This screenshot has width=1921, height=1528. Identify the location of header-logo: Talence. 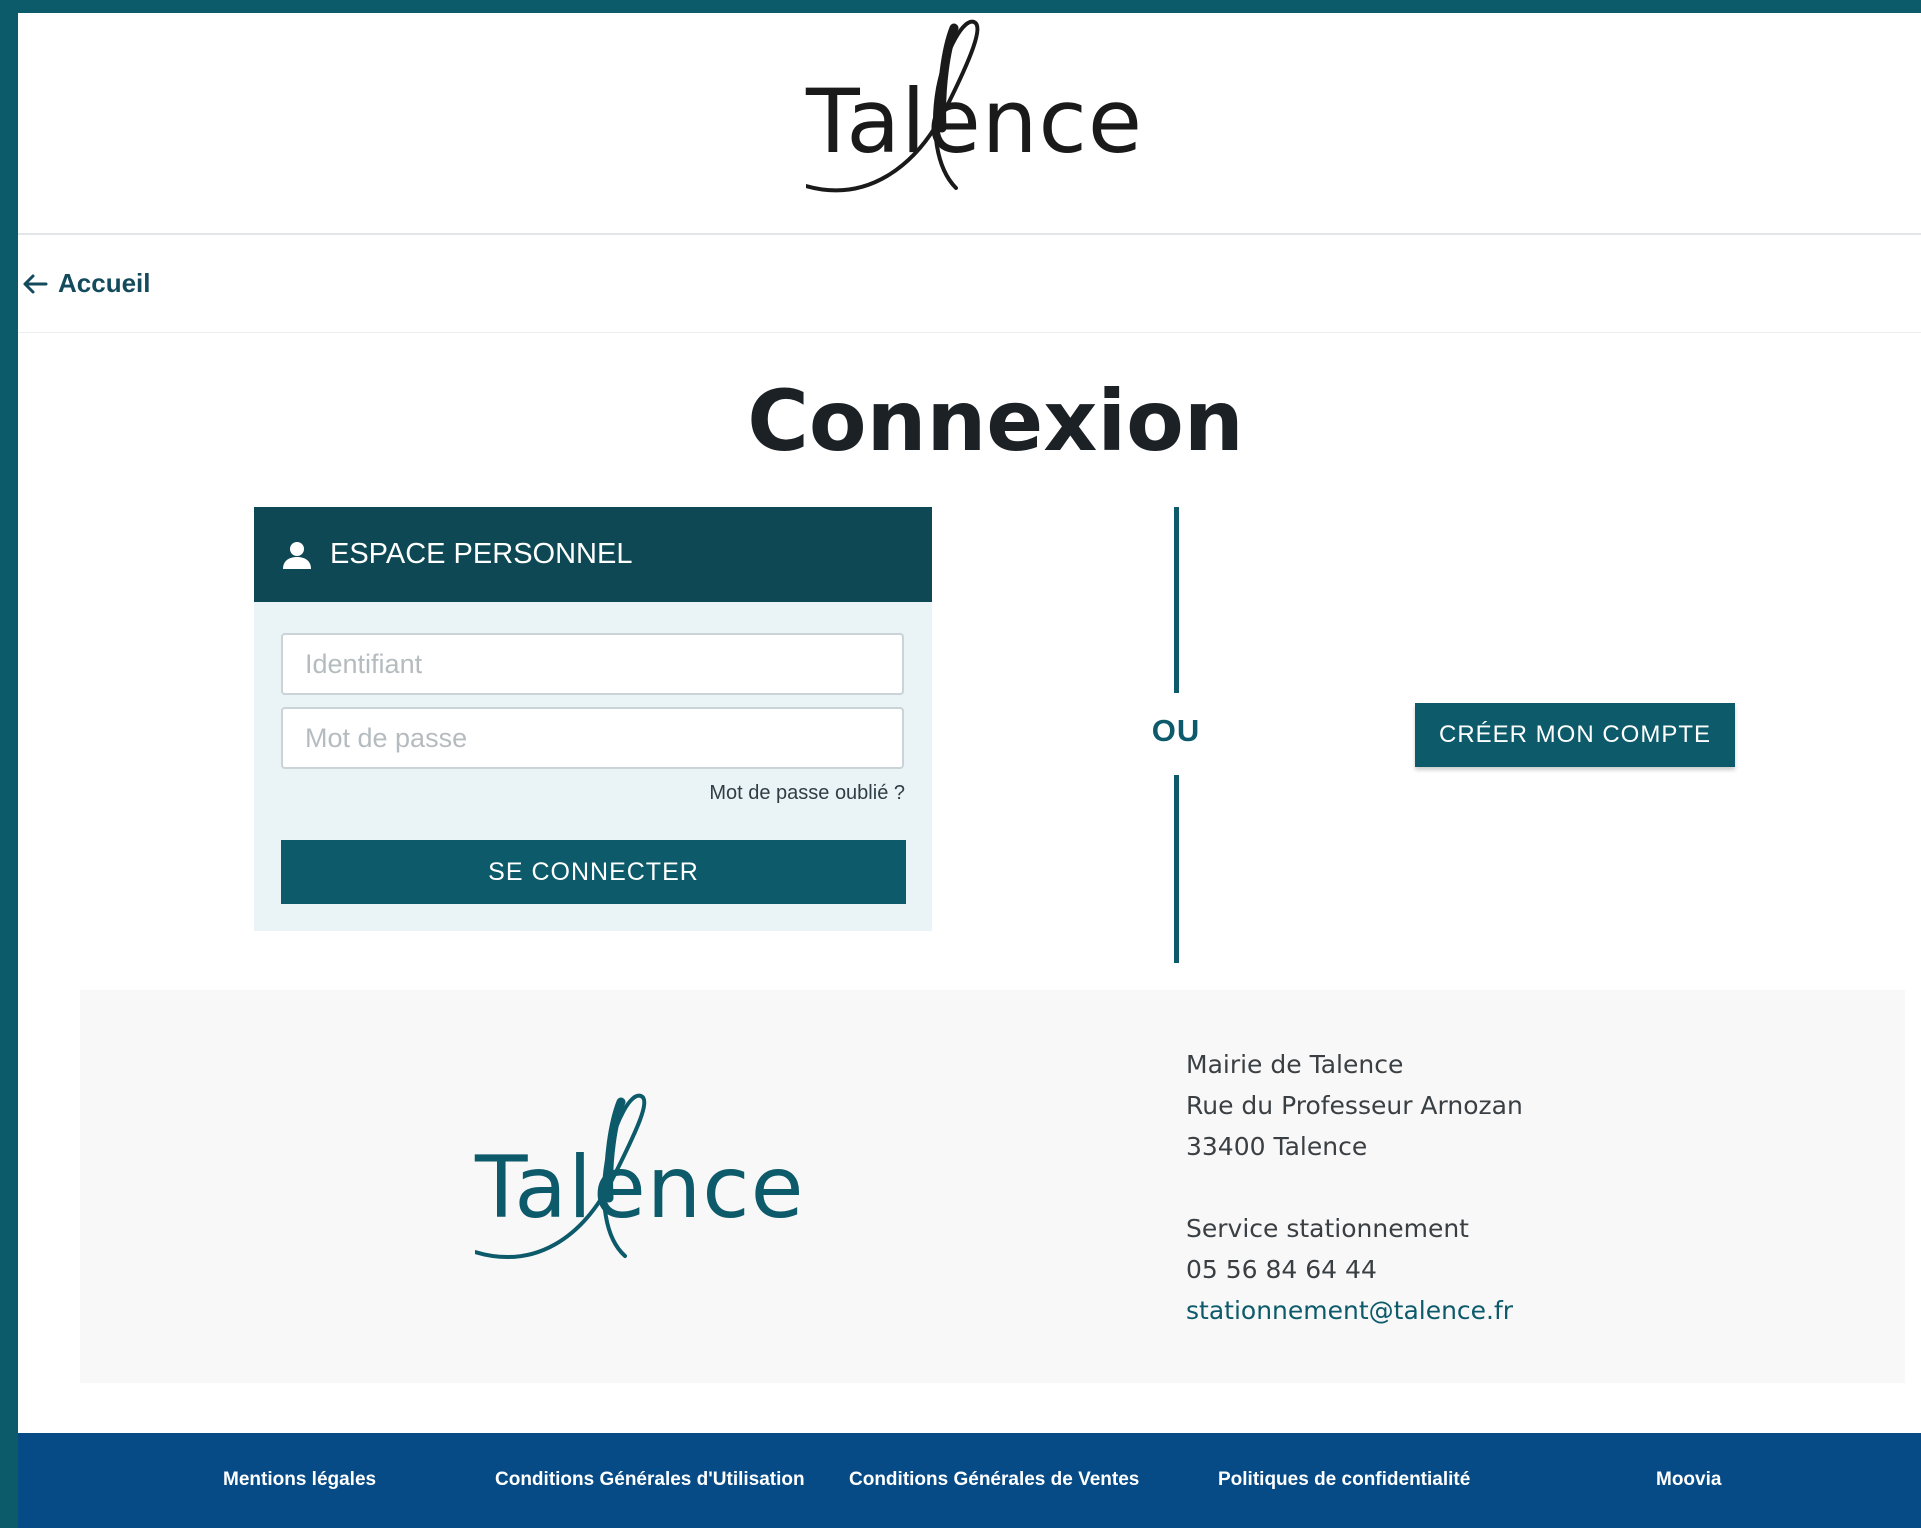
(1001, 108).